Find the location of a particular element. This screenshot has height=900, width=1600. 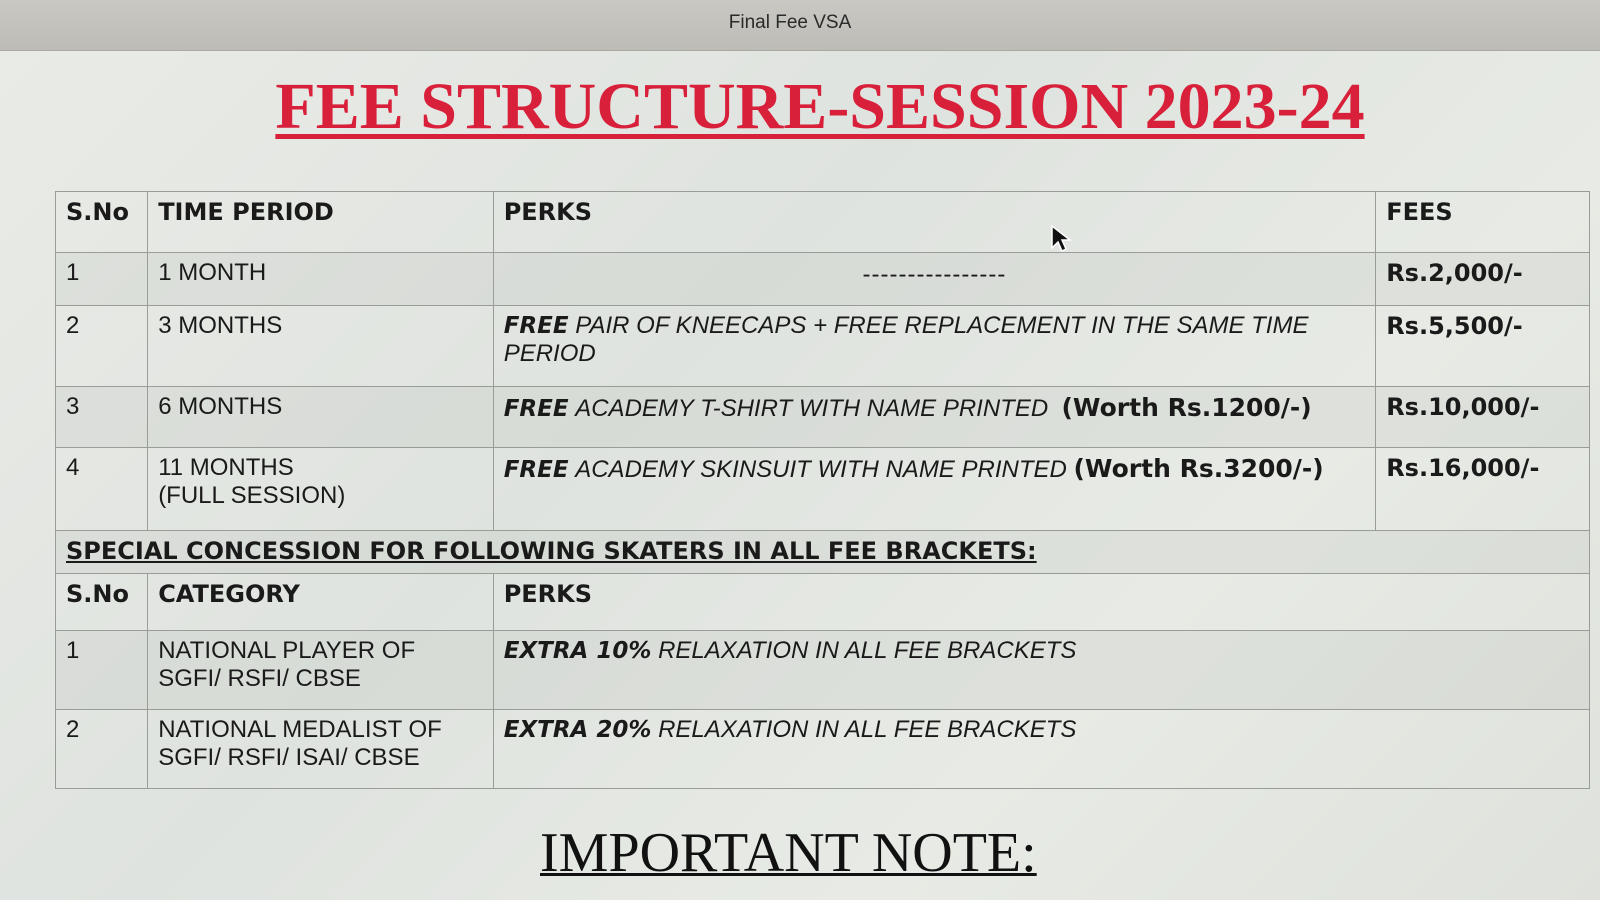

perk-bold: EXTRA 10% is located at coordinates (577, 651).